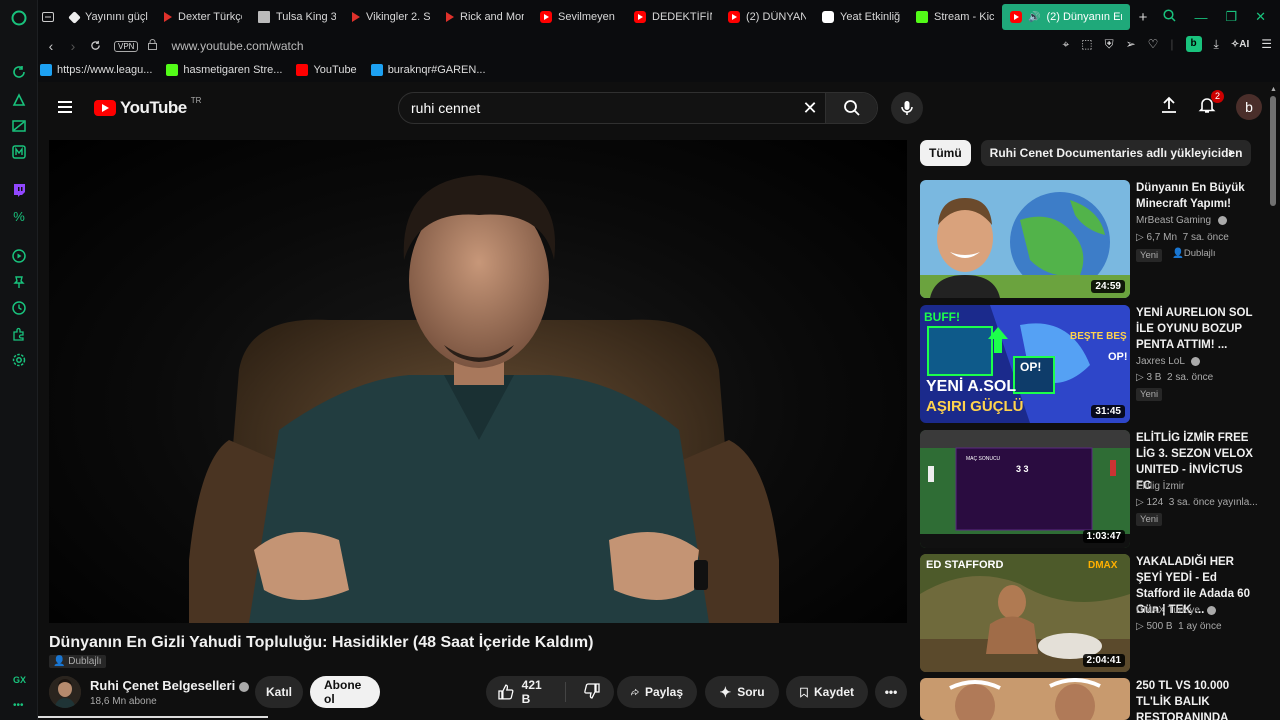 The image size is (1280, 720). What do you see at coordinates (51, 46) in the screenshot?
I see `back-icon: ‹` at bounding box center [51, 46].